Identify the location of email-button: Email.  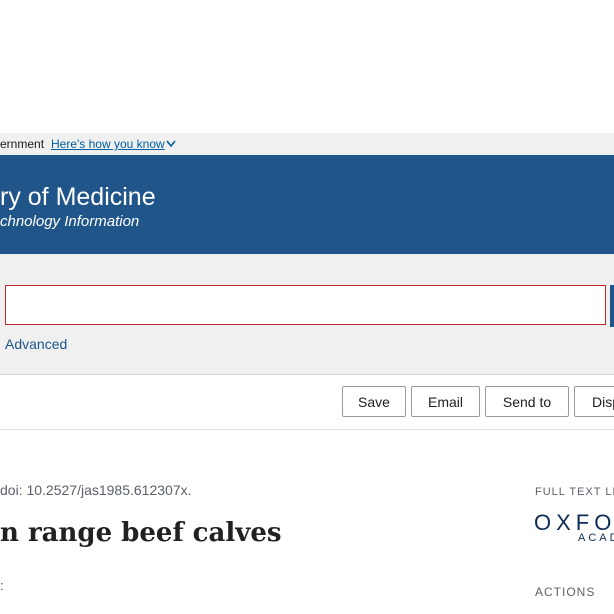
(445, 401).